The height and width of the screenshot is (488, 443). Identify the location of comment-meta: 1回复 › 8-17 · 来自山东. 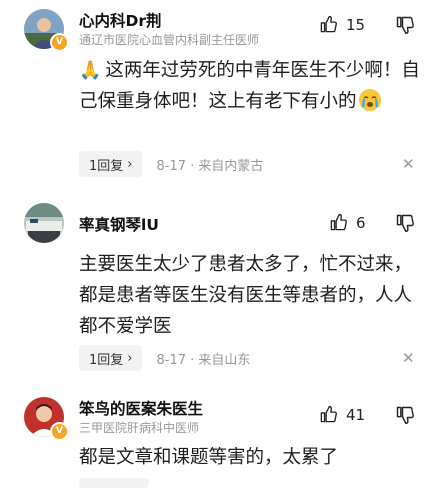
(164, 358).